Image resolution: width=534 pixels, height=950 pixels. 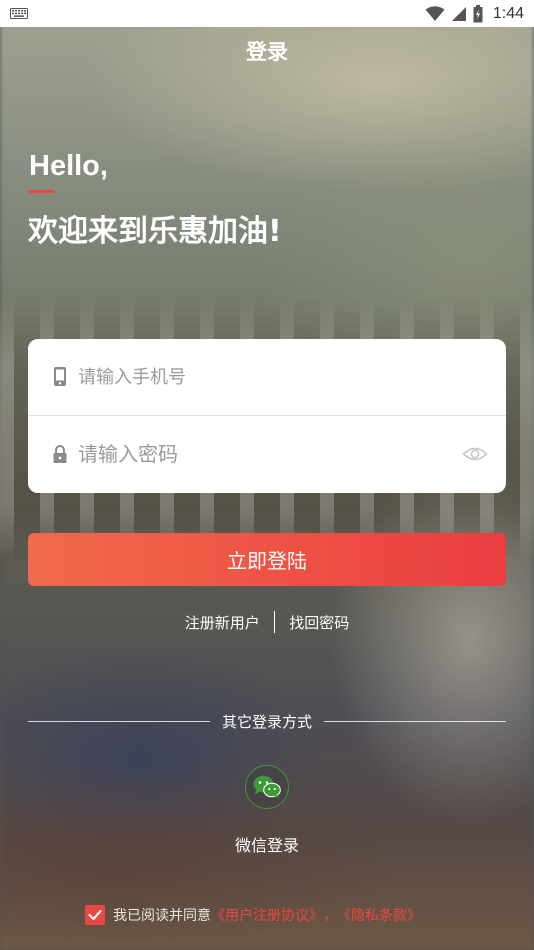 What do you see at coordinates (267, 559) in the screenshot?
I see `login-button: 立即登陆` at bounding box center [267, 559].